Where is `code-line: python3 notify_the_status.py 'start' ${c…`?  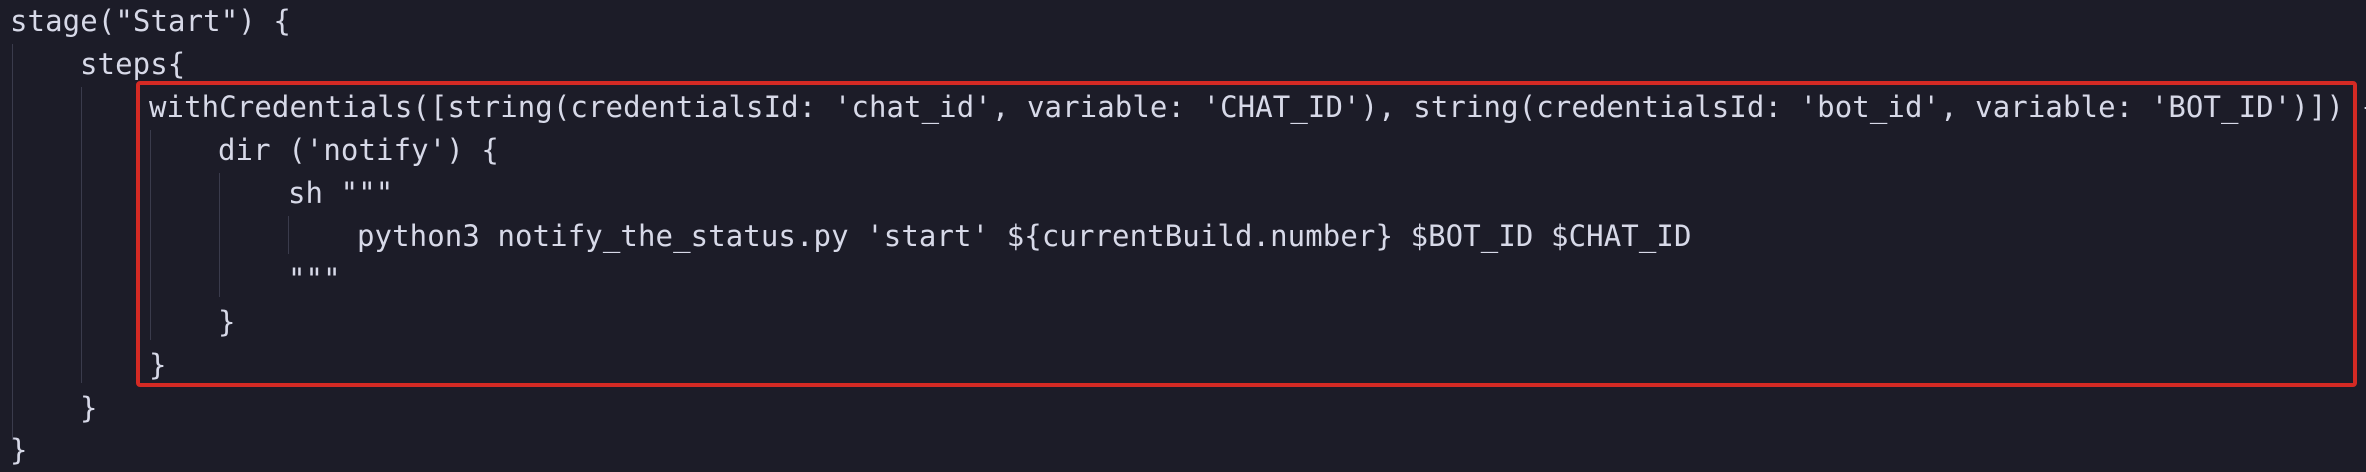
code-line: python3 notify_the_status.py 'start' ${c… is located at coordinates (845, 236).